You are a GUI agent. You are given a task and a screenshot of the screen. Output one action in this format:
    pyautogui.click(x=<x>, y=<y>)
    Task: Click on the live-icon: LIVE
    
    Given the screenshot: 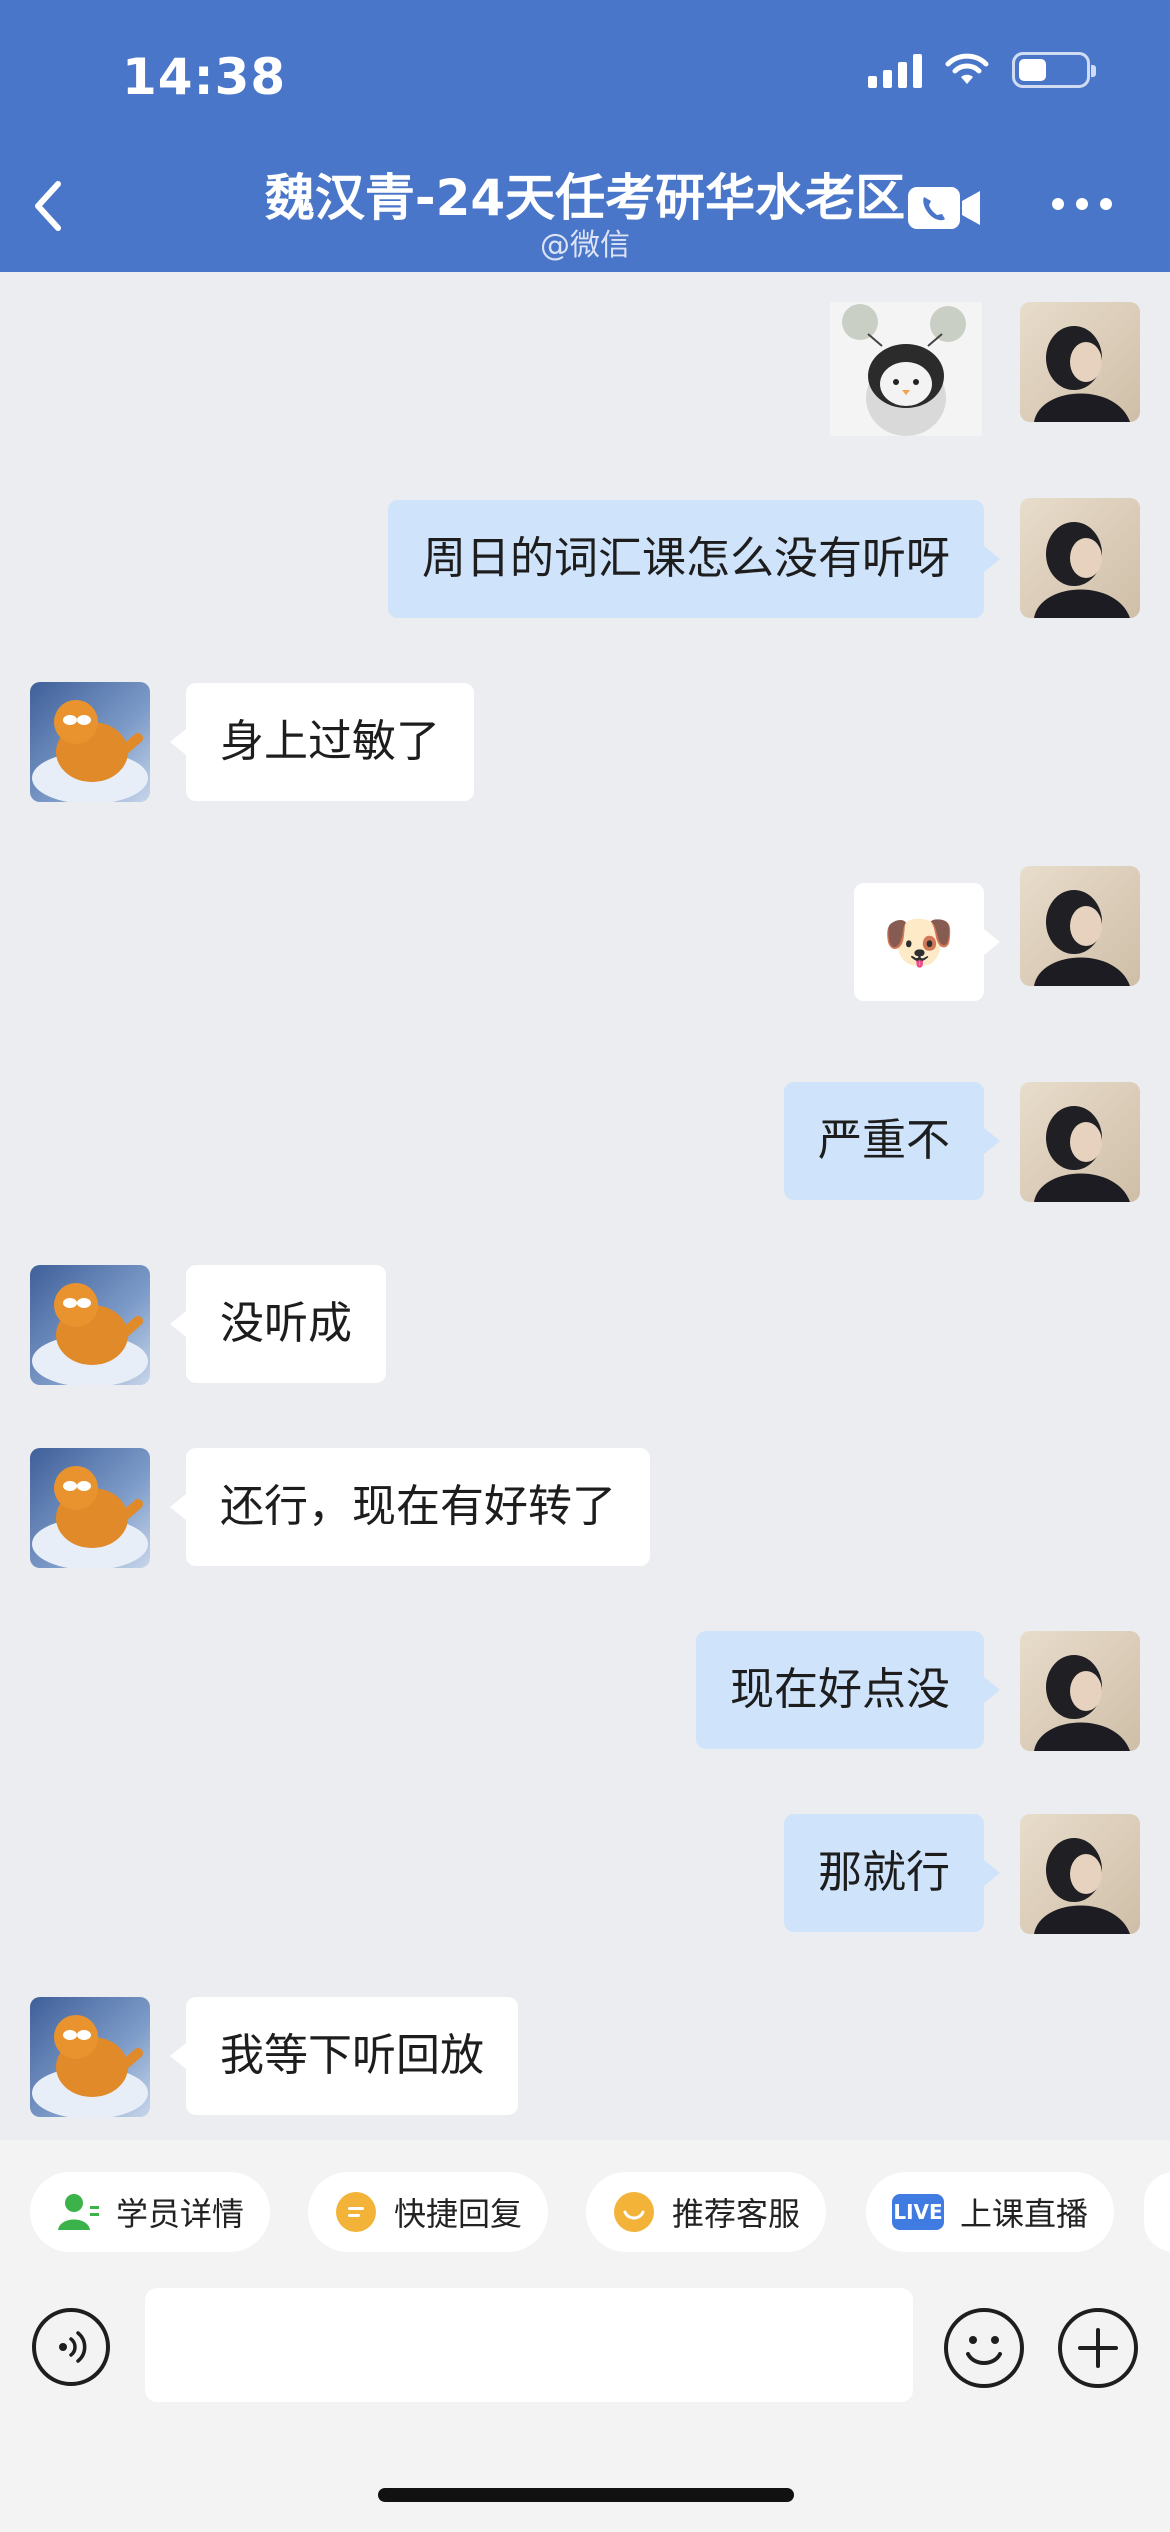 What is the action you would take?
    pyautogui.click(x=918, y=2212)
    